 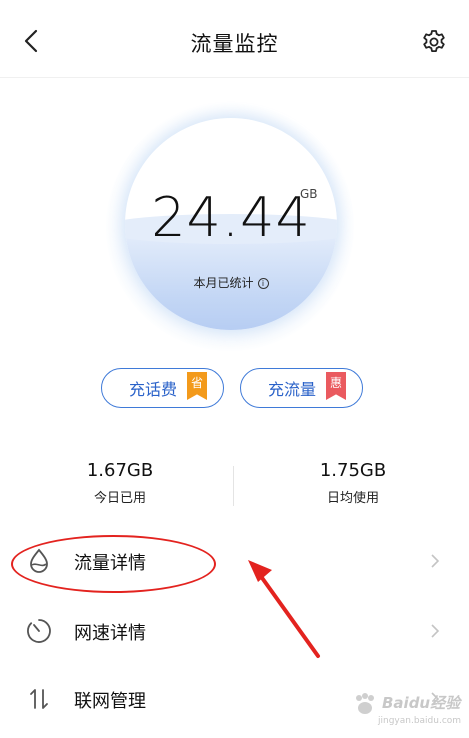 I want to click on recharge-data-label: 充流量, so click(x=292, y=389).